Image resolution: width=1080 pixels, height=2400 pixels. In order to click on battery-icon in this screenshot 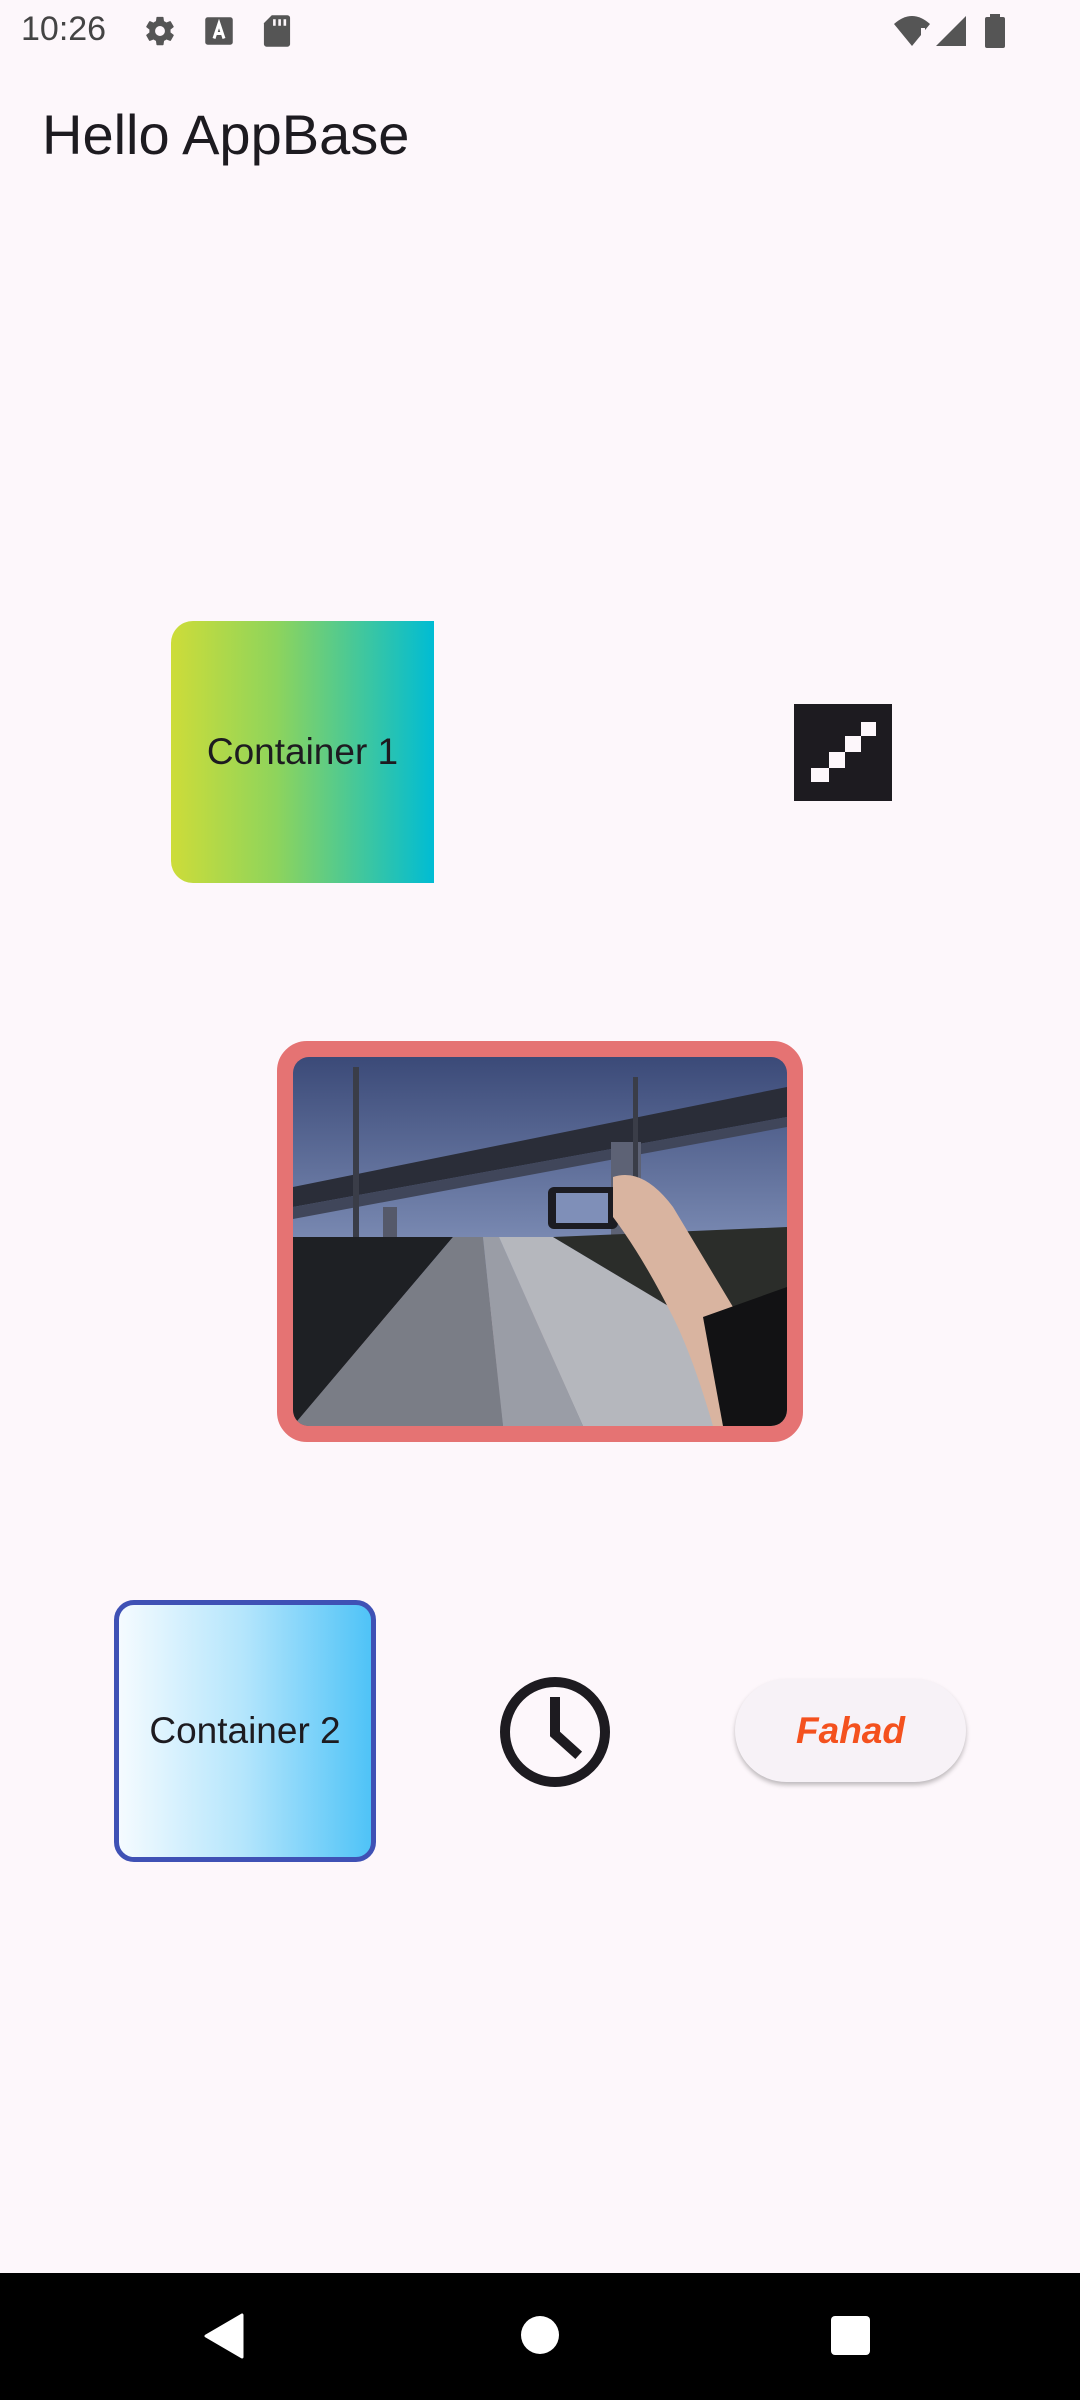, I will do `click(995, 31)`.